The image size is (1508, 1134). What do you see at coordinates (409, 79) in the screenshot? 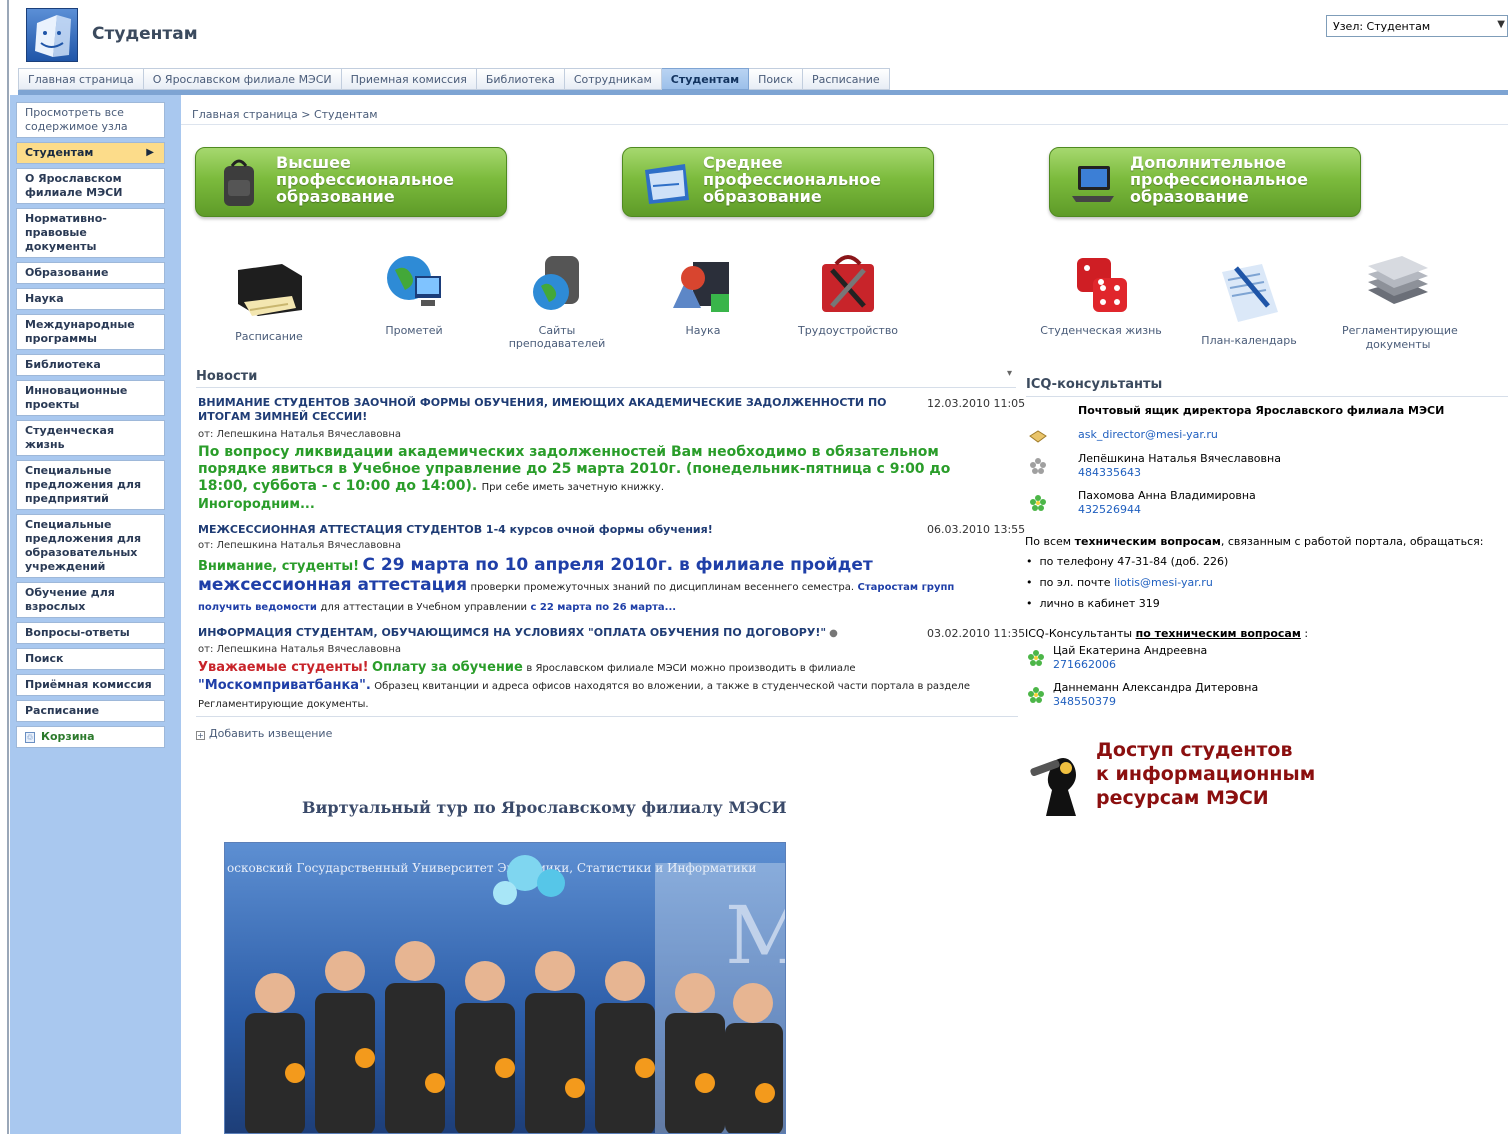
I see `tab-admissions: Приемная комиссия` at bounding box center [409, 79].